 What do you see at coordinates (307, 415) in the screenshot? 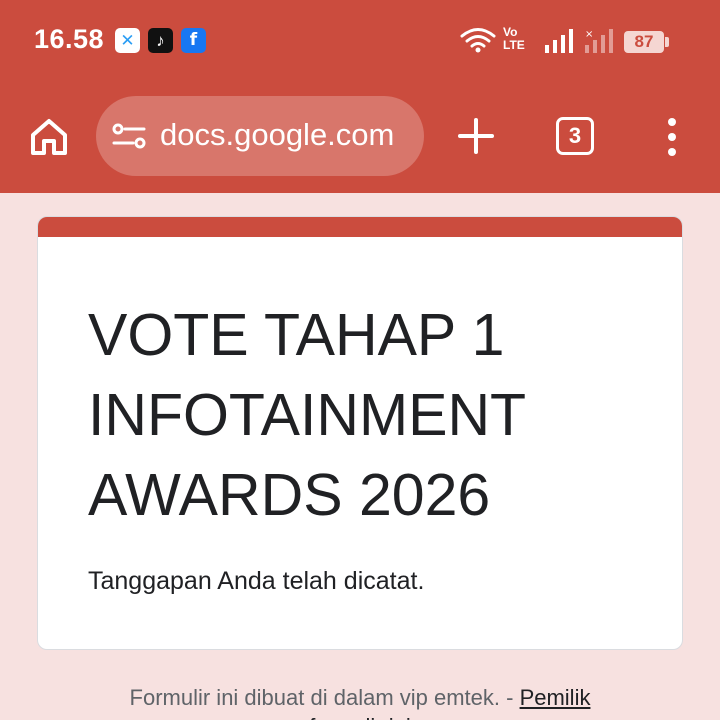
I see `form-title-line: INFOTAINMENT` at bounding box center [307, 415].